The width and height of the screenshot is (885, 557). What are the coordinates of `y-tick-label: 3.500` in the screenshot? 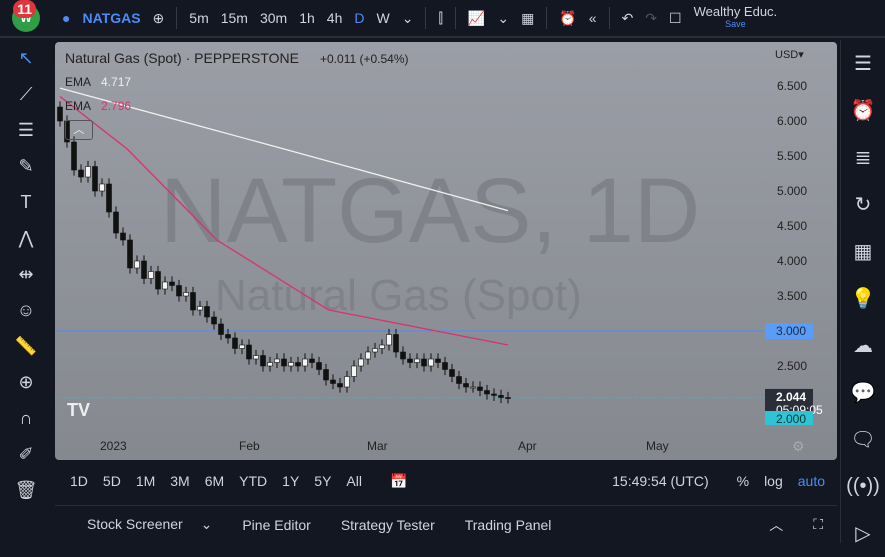 It's located at (792, 296).